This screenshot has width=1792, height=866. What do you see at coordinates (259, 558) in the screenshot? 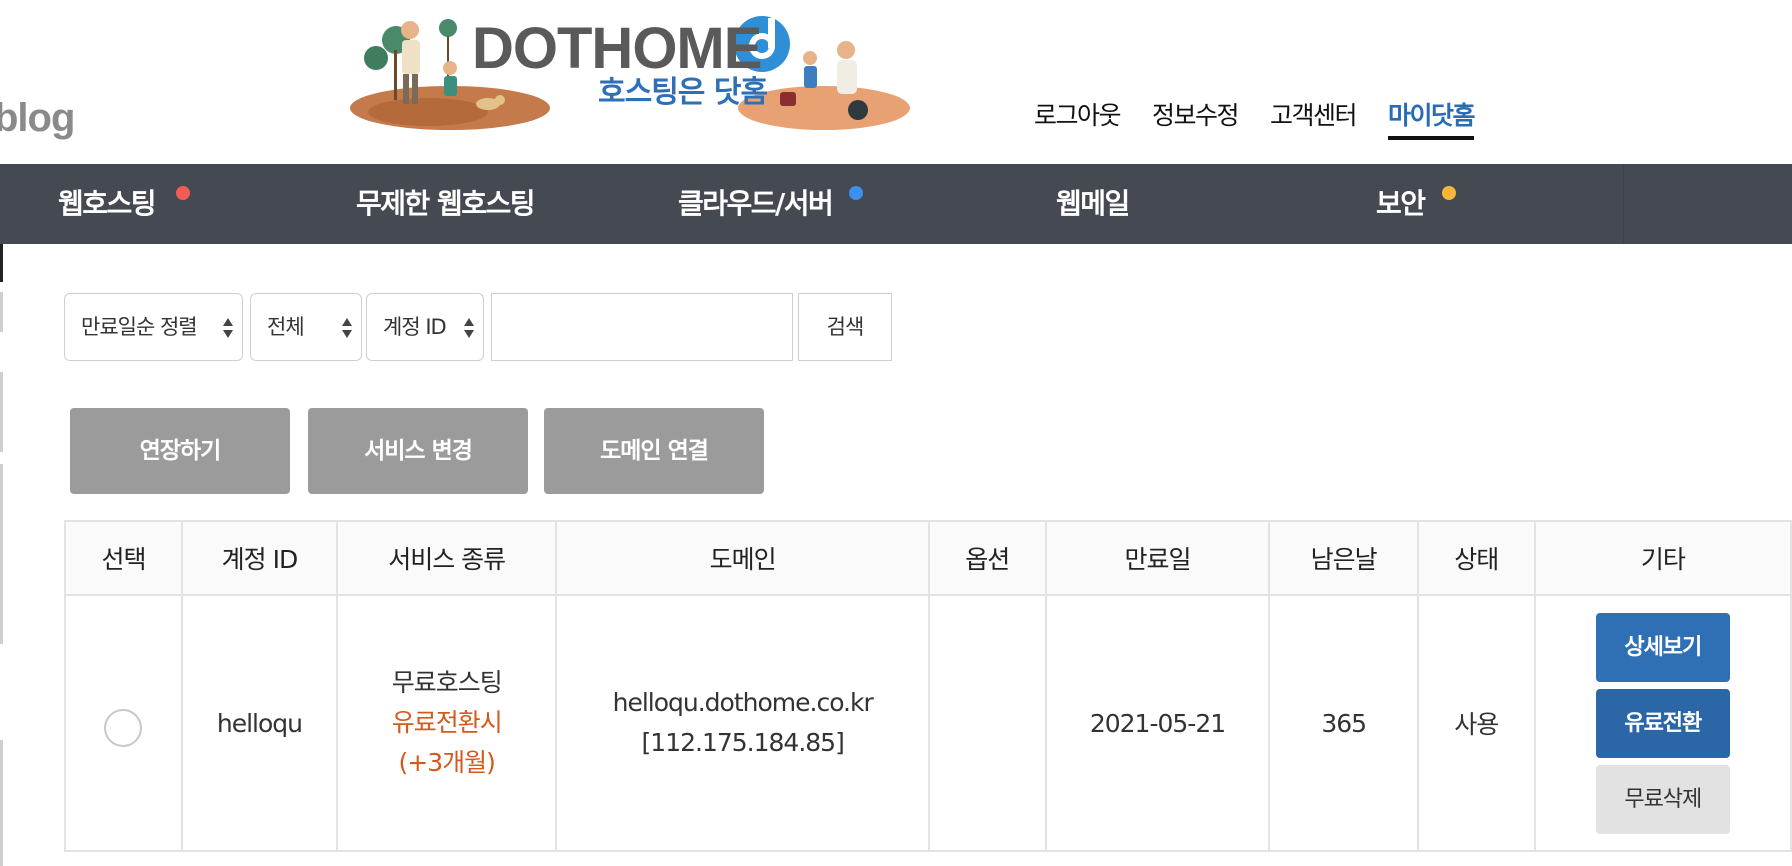
I see `col-account-id: 계정 ID` at bounding box center [259, 558].